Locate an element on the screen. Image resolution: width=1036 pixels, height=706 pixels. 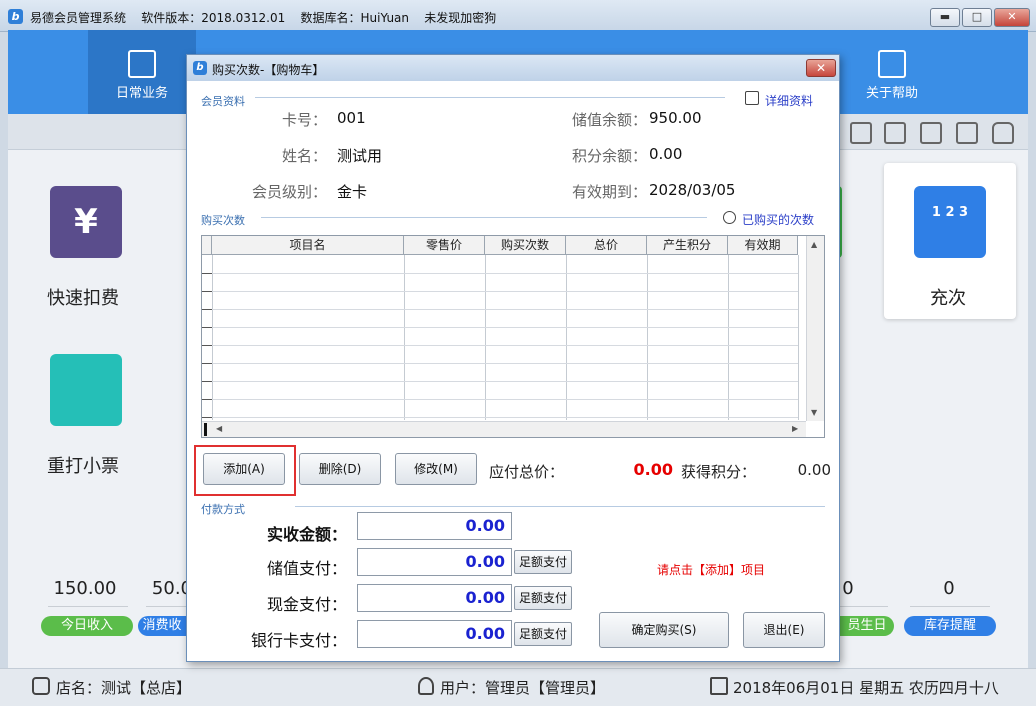
check-circle-icon is located at coordinates (729, 217).